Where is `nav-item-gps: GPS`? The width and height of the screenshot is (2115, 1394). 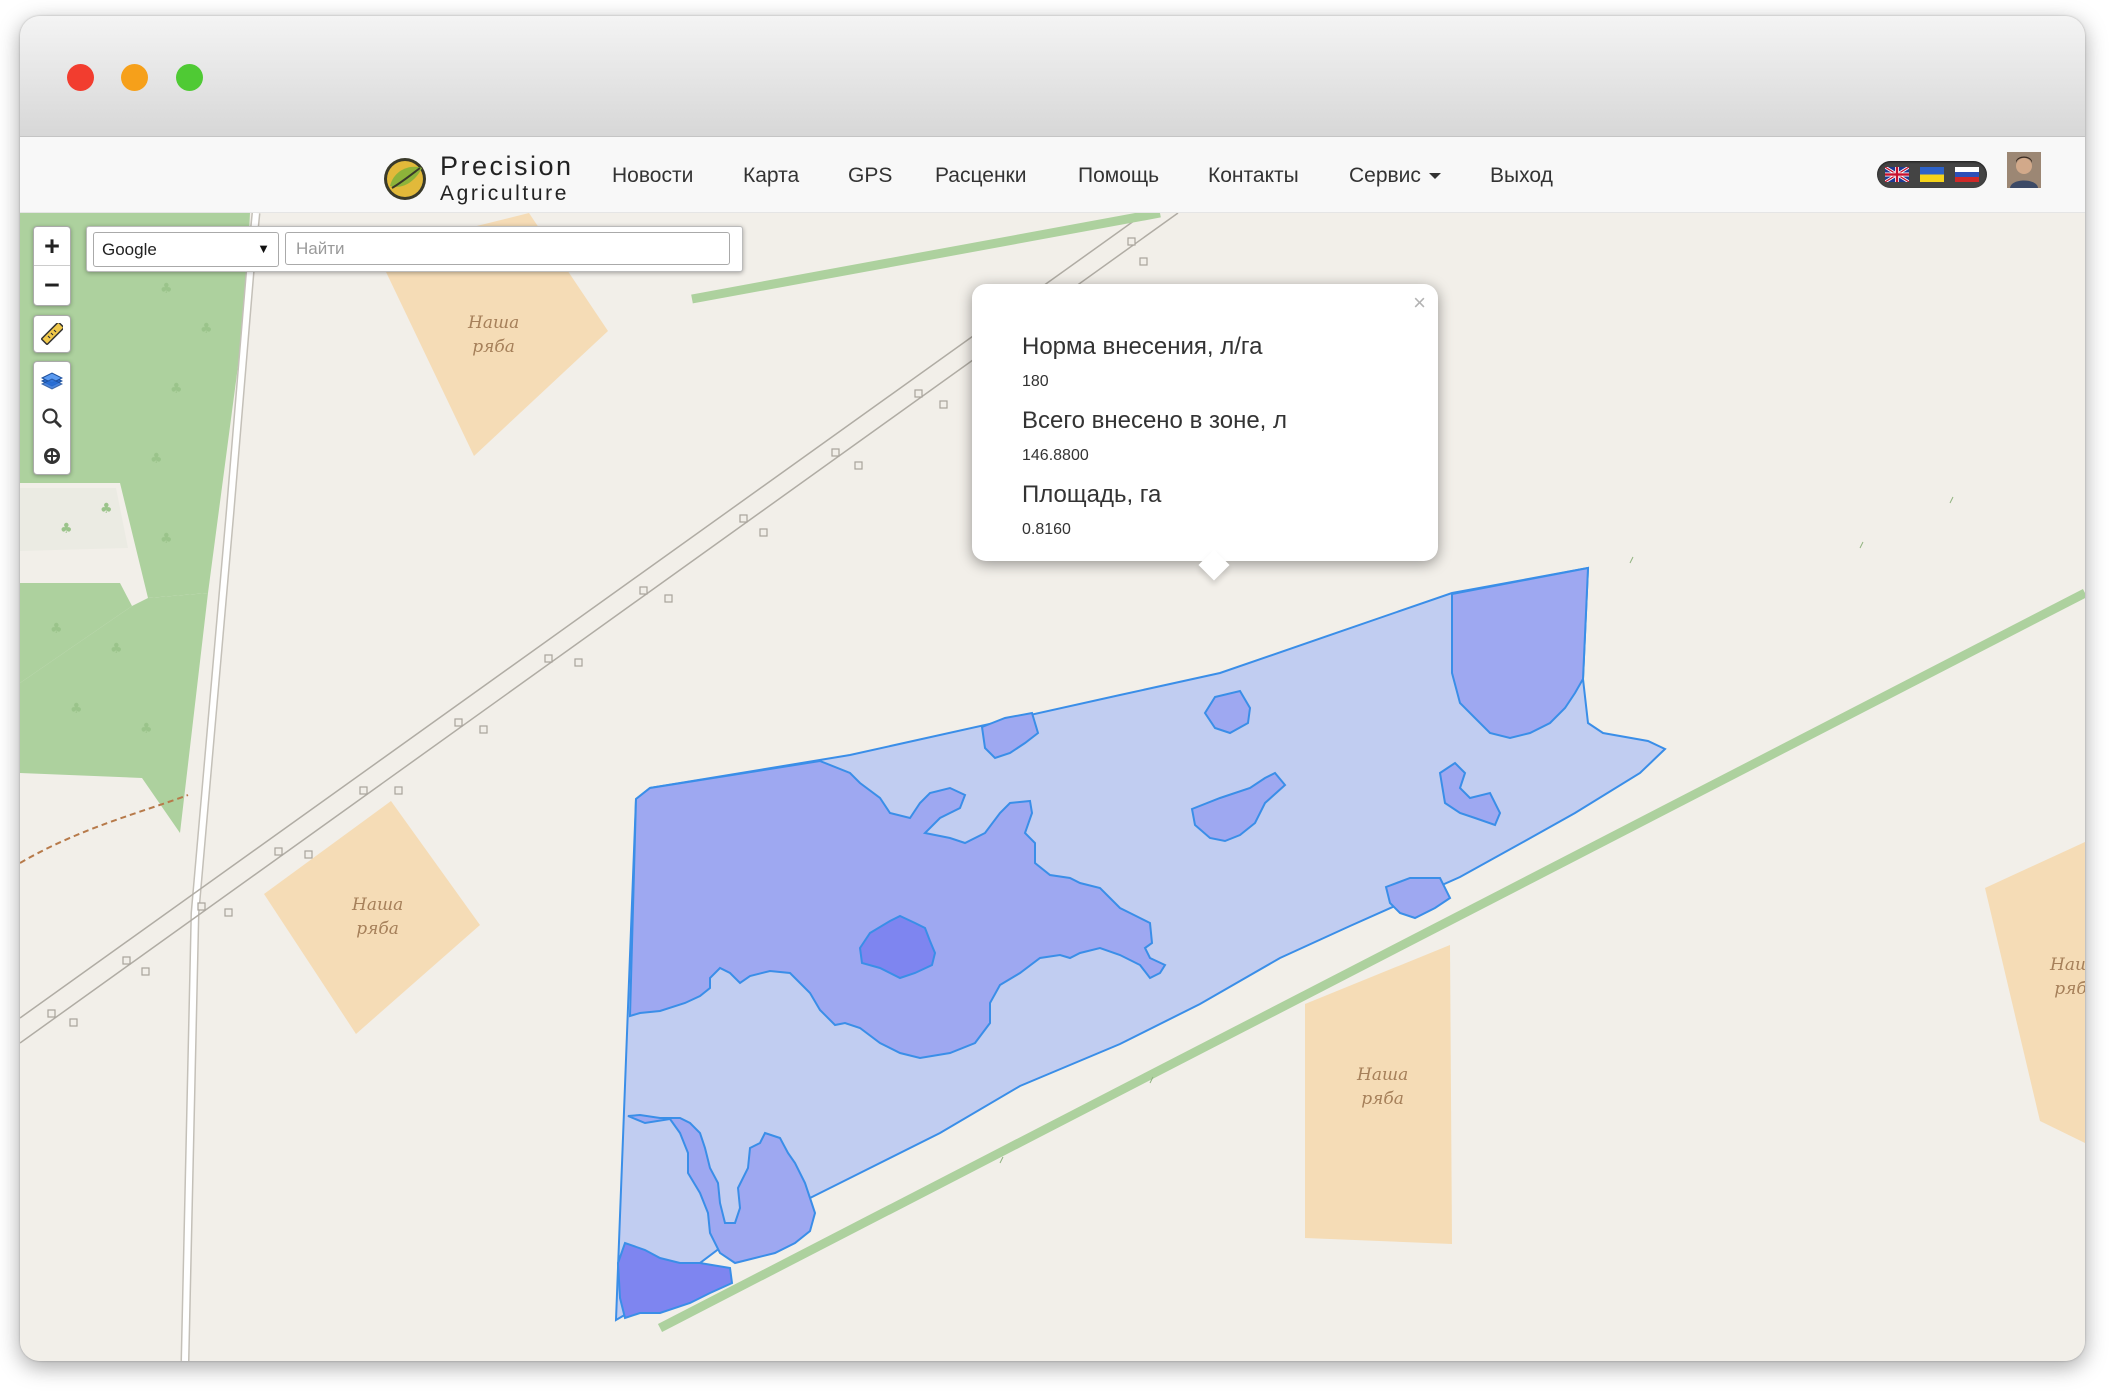
nav-item-gps: GPS is located at coordinates (870, 176).